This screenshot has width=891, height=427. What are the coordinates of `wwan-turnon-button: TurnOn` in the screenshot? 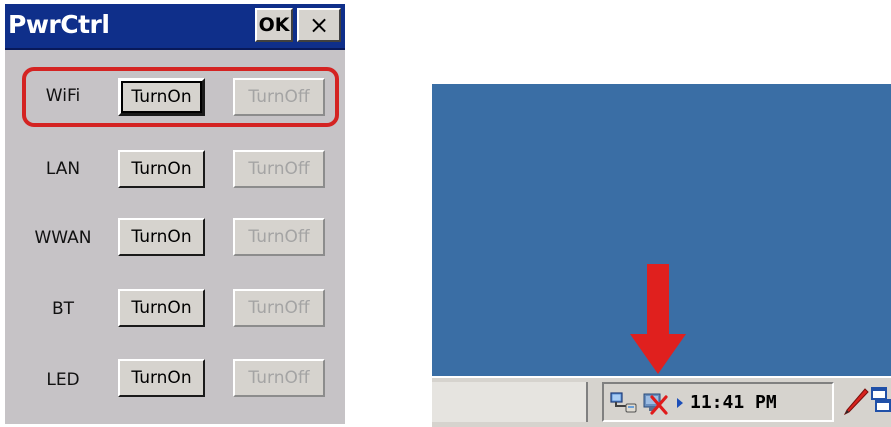 It's located at (161, 237).